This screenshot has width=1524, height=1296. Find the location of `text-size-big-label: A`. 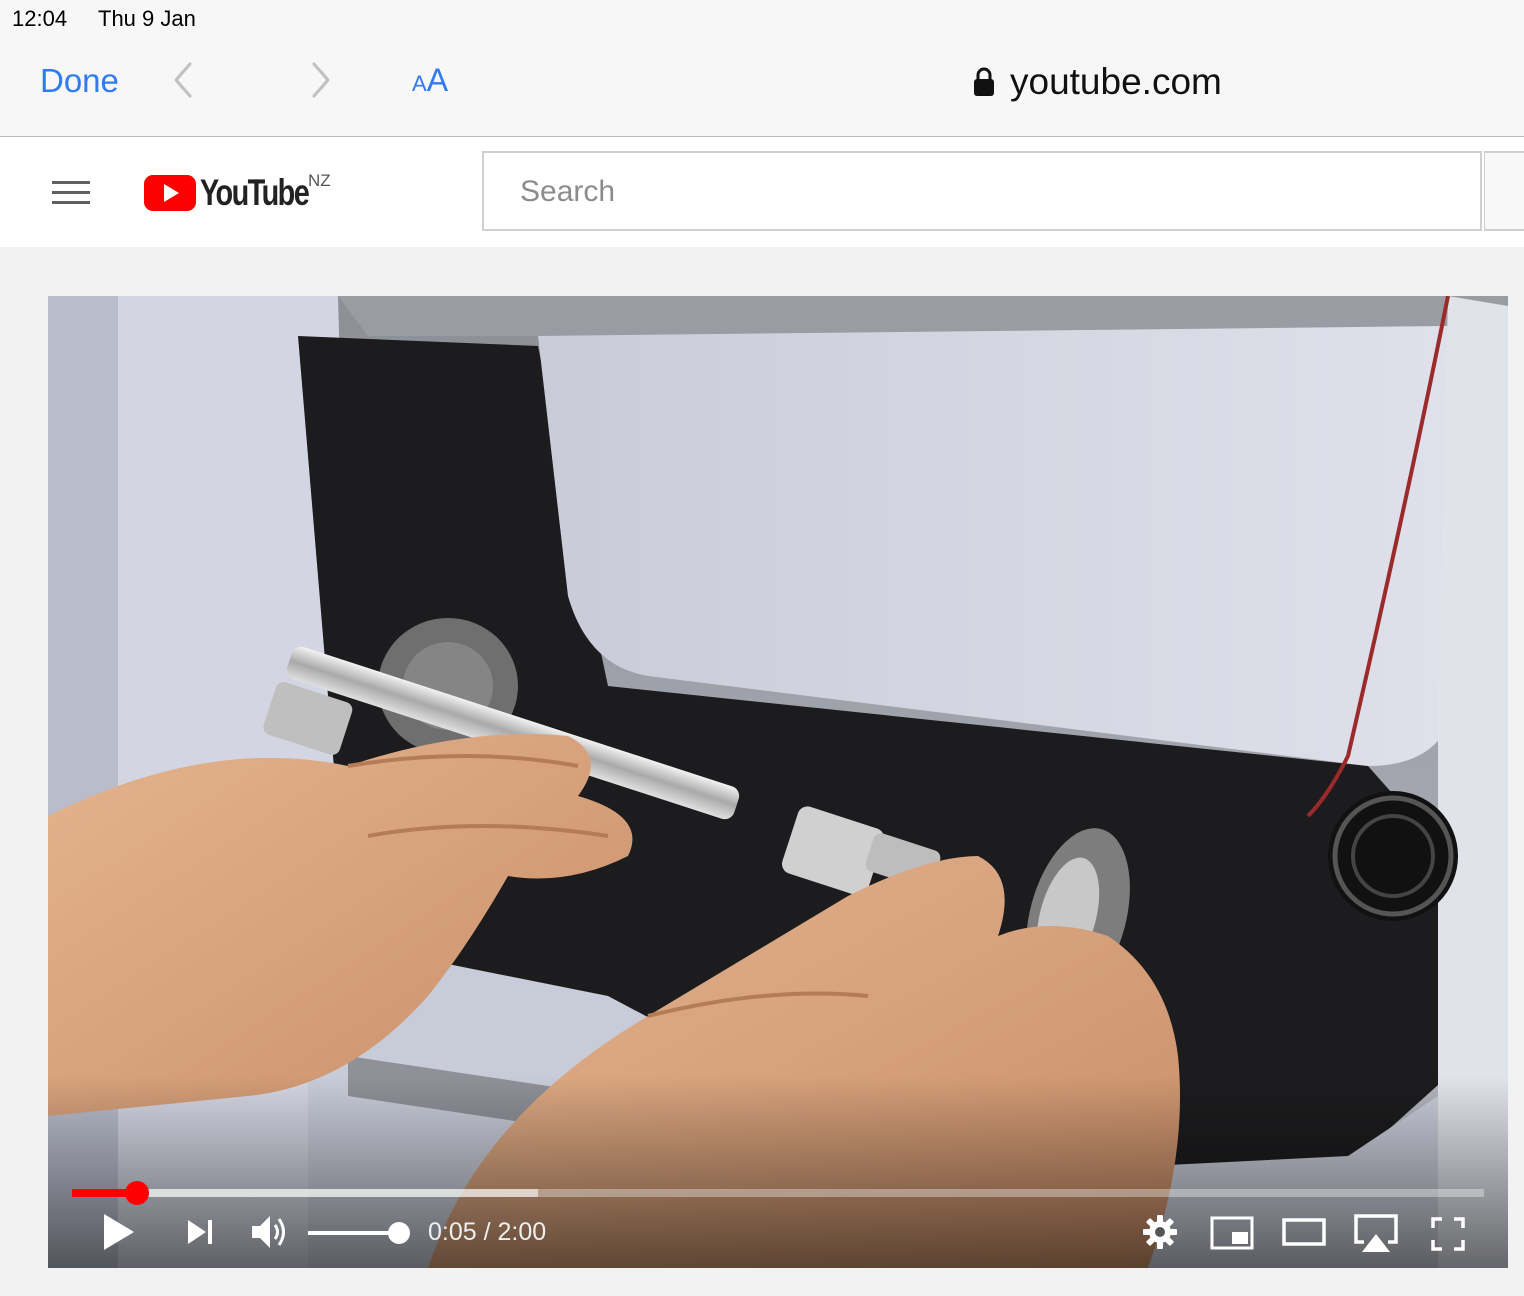

text-size-big-label: A is located at coordinates (437, 80).